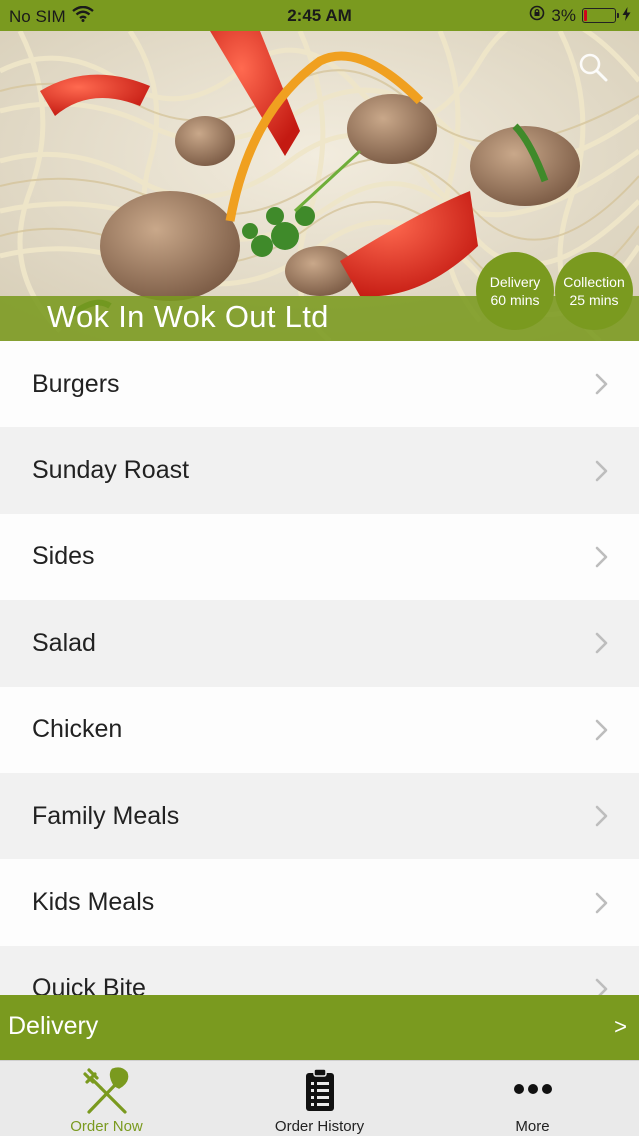 Image resolution: width=639 pixels, height=1137 pixels. Describe the element at coordinates (63, 556) in the screenshot. I see `menu-category-label: Sides` at that location.